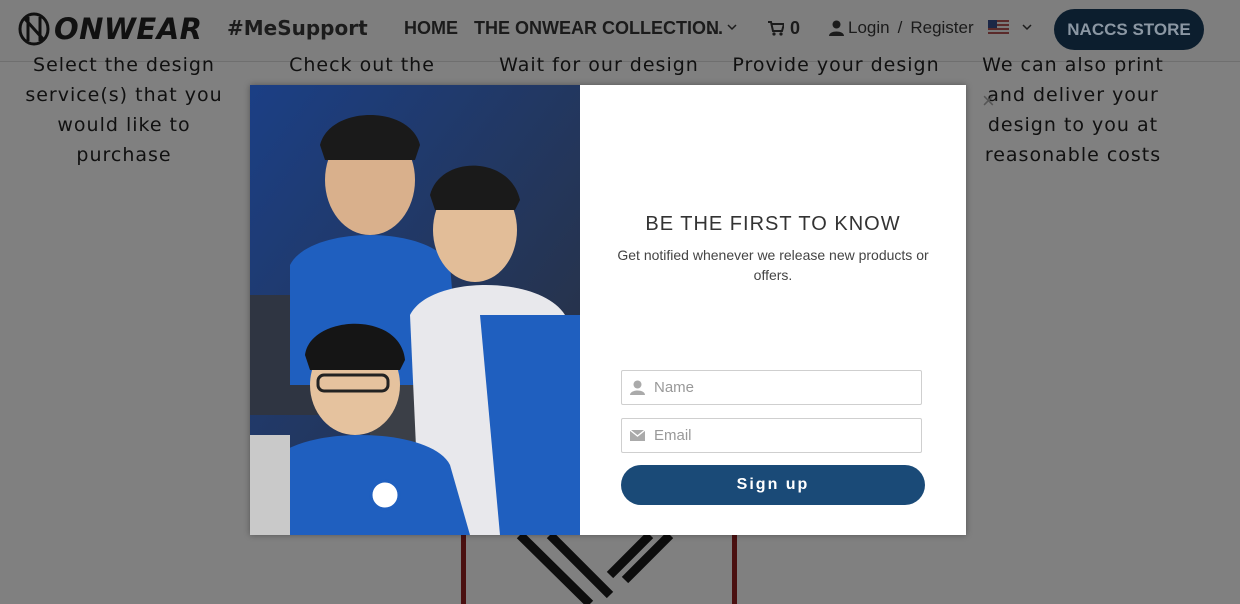 The width and height of the screenshot is (1240, 604). Describe the element at coordinates (779, 435) in the screenshot. I see `email-input` at that location.